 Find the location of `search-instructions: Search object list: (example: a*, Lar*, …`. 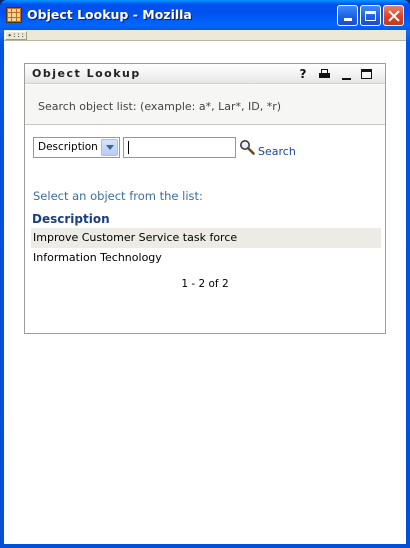

search-instructions: Search object list: (example: a*, Lar*, … is located at coordinates (160, 106).